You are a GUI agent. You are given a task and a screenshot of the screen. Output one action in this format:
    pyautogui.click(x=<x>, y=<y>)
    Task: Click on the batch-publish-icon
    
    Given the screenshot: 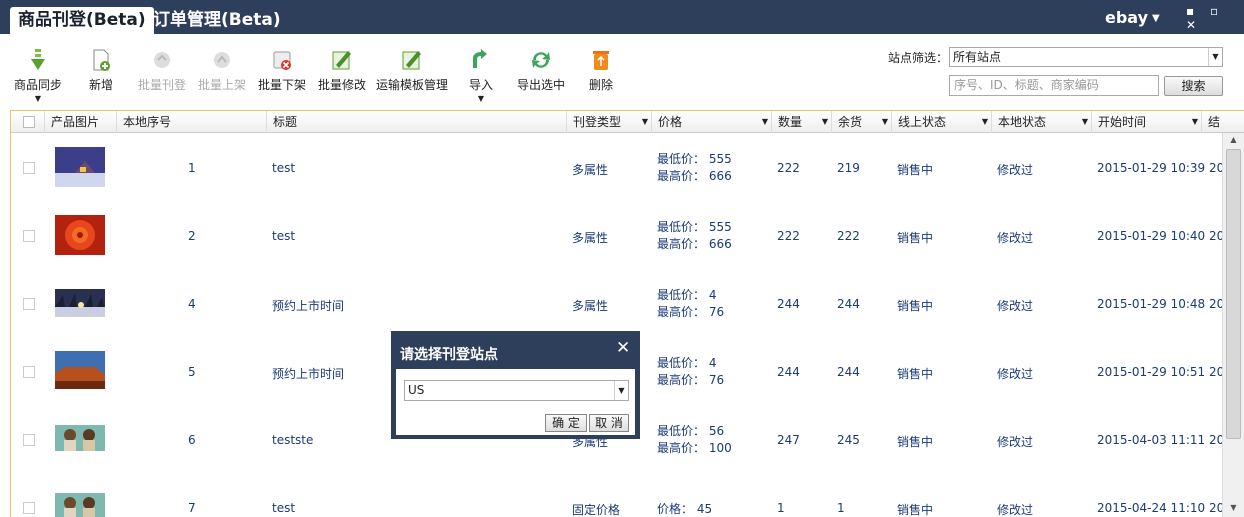 What is the action you would take?
    pyautogui.click(x=162, y=60)
    